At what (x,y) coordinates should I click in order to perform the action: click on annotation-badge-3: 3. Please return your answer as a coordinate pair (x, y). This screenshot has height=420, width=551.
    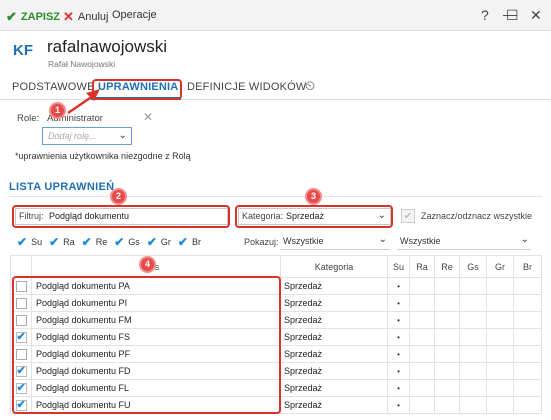
    Looking at the image, I should click on (313, 196).